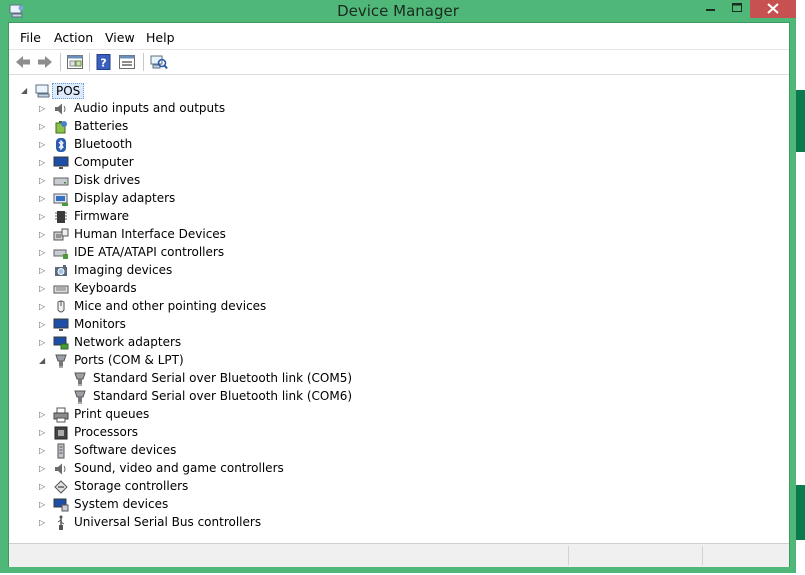  I want to click on tree-category-keyboards: ▷ Keyboards, so click(213, 289).